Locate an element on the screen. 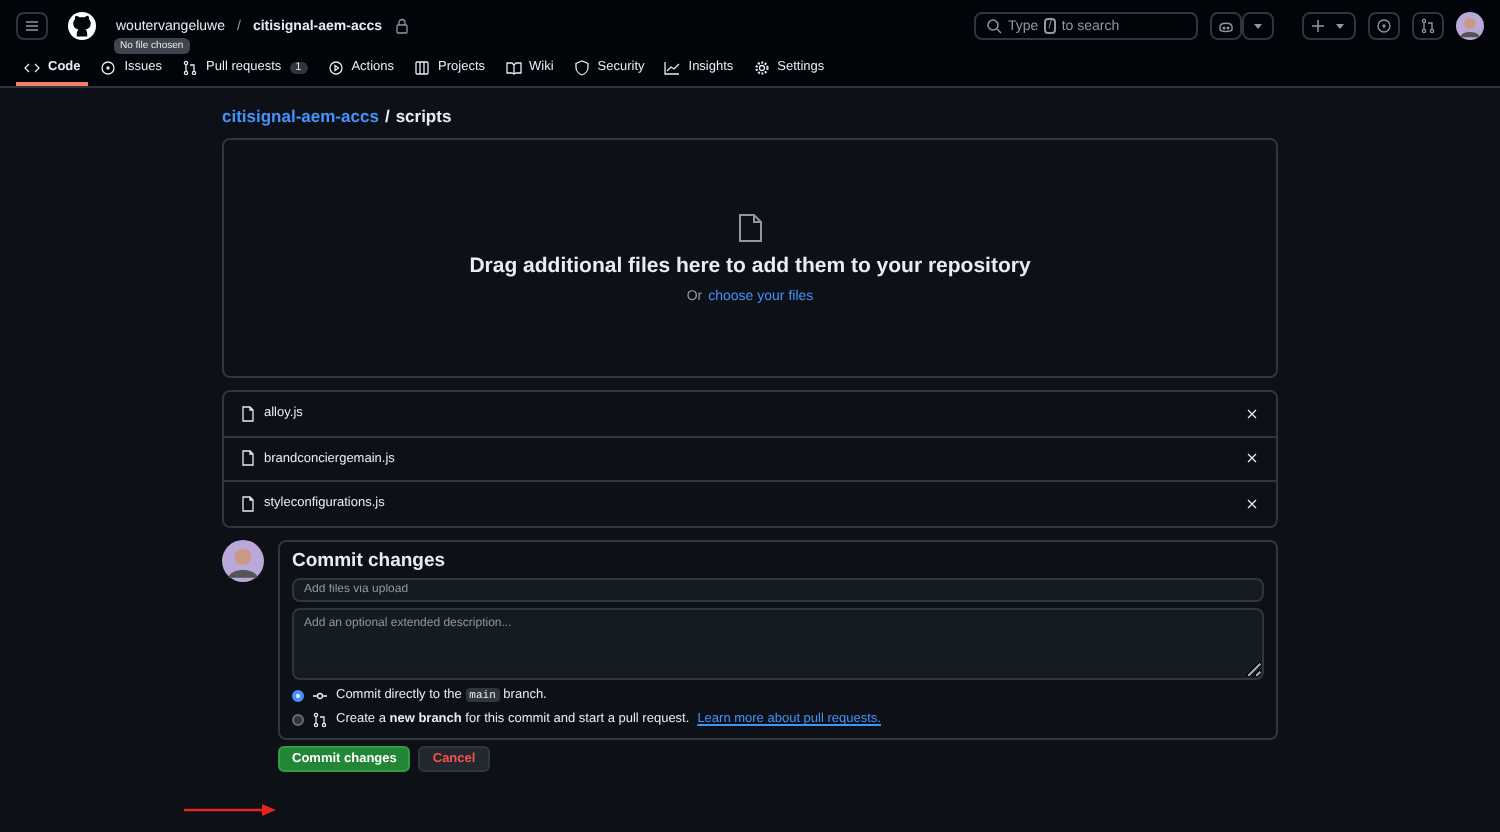  breadcrumb-link: citisignal-aem-accs is located at coordinates (300, 116).